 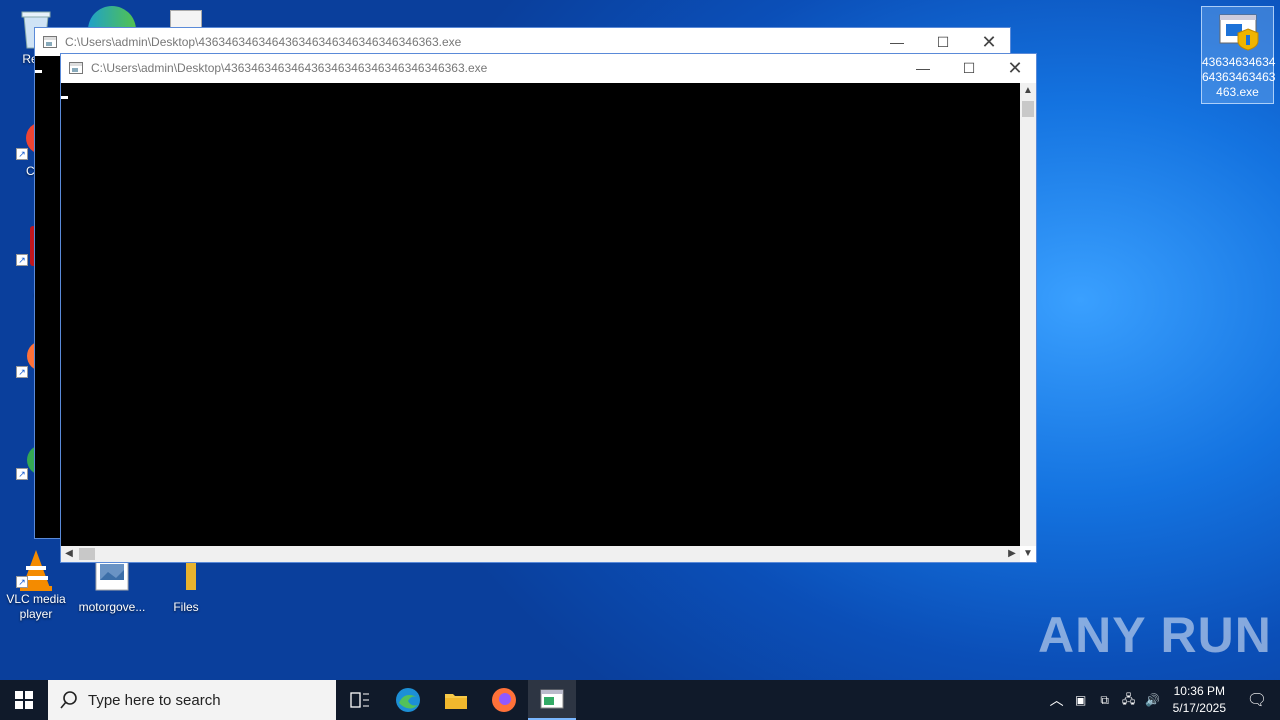 I want to click on desktop-icon-exe-selected: 43634634634 64363463463 463.exe, so click(x=1238, y=55).